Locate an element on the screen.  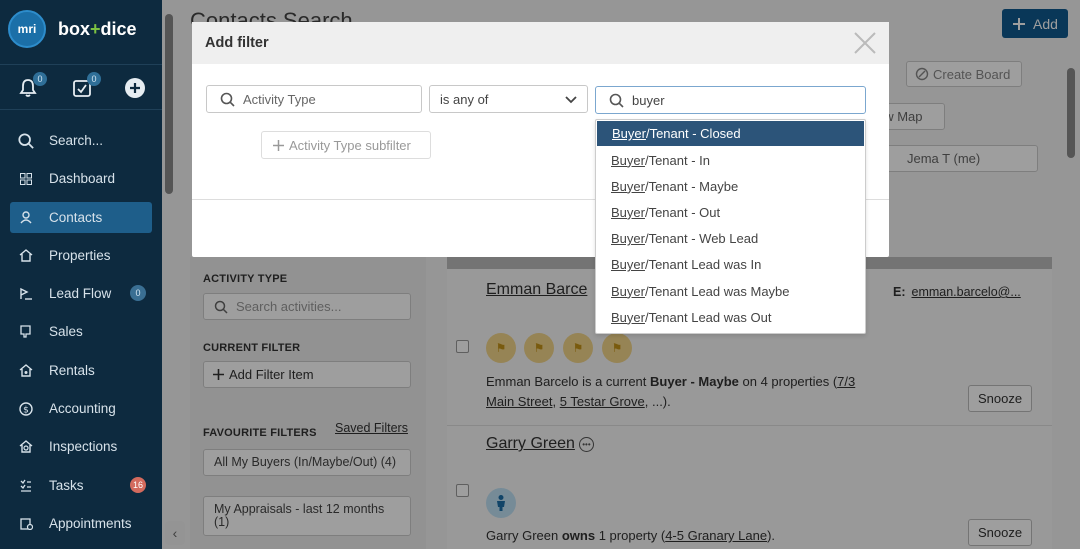
sidebar-item-accounting: $ Accounting is located at coordinates (81, 408).